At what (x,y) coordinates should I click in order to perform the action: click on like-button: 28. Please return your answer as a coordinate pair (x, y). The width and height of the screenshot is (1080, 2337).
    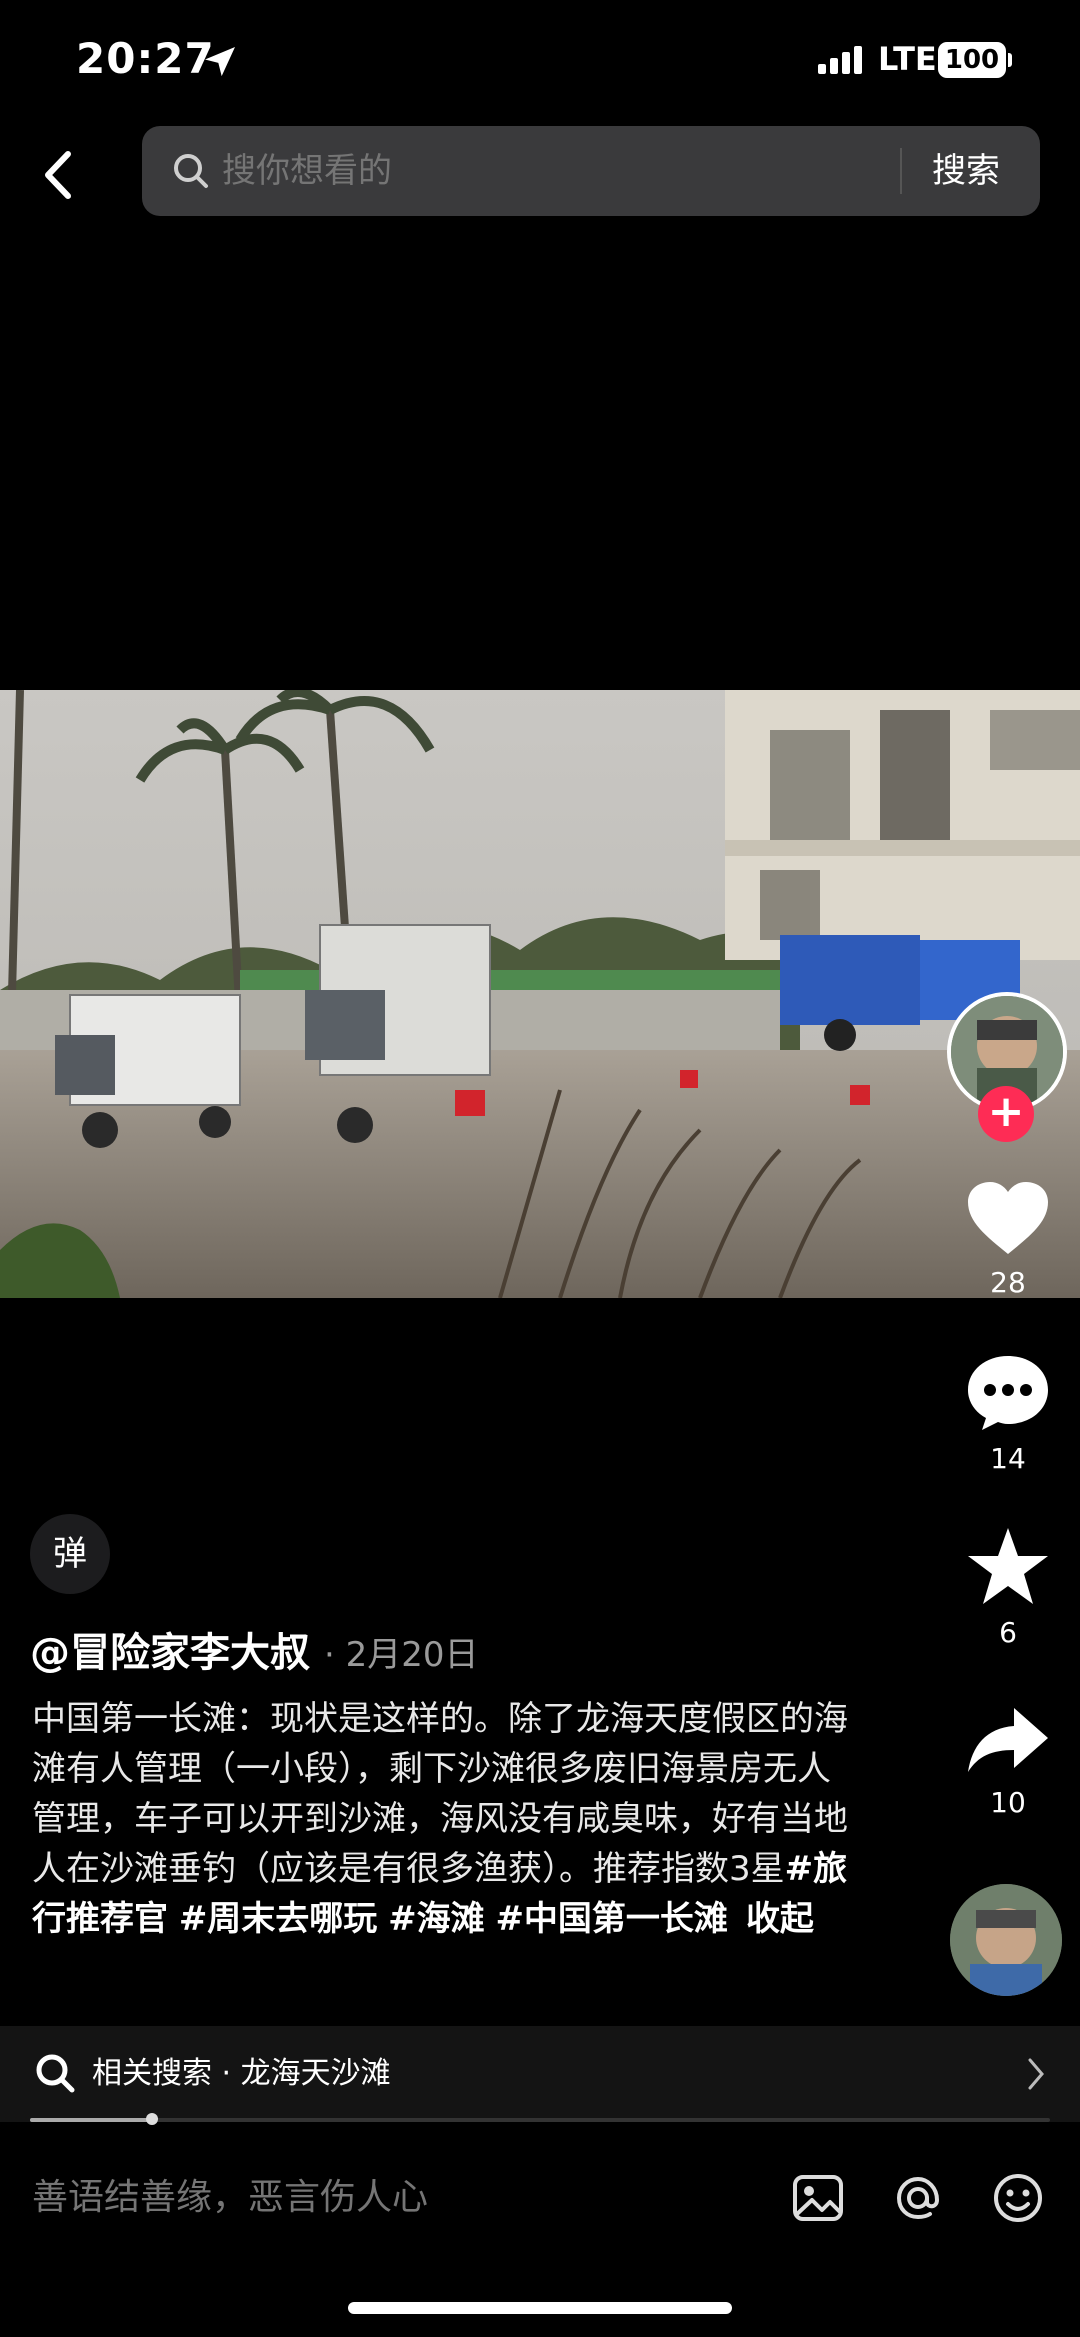
    Looking at the image, I should click on (1008, 1239).